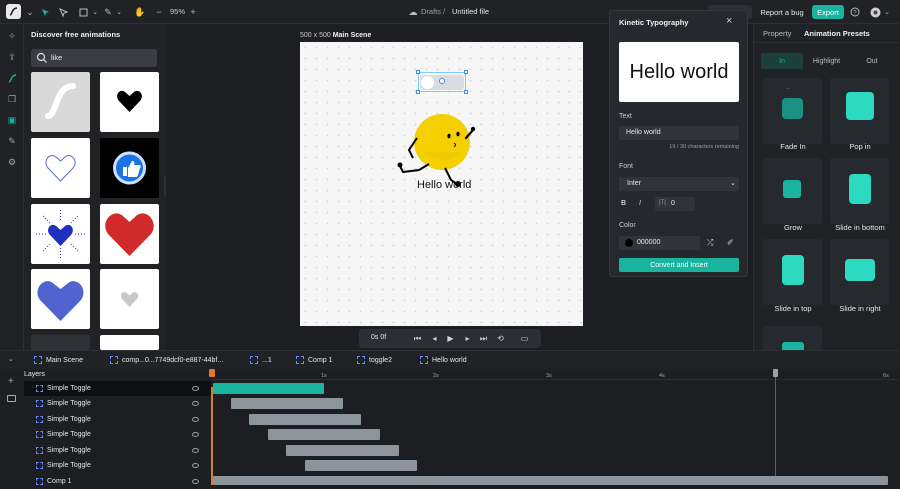 This screenshot has width=900, height=489. Describe the element at coordinates (679, 265) in the screenshot. I see `convert-and-insert-button: Convert and Insert` at that location.